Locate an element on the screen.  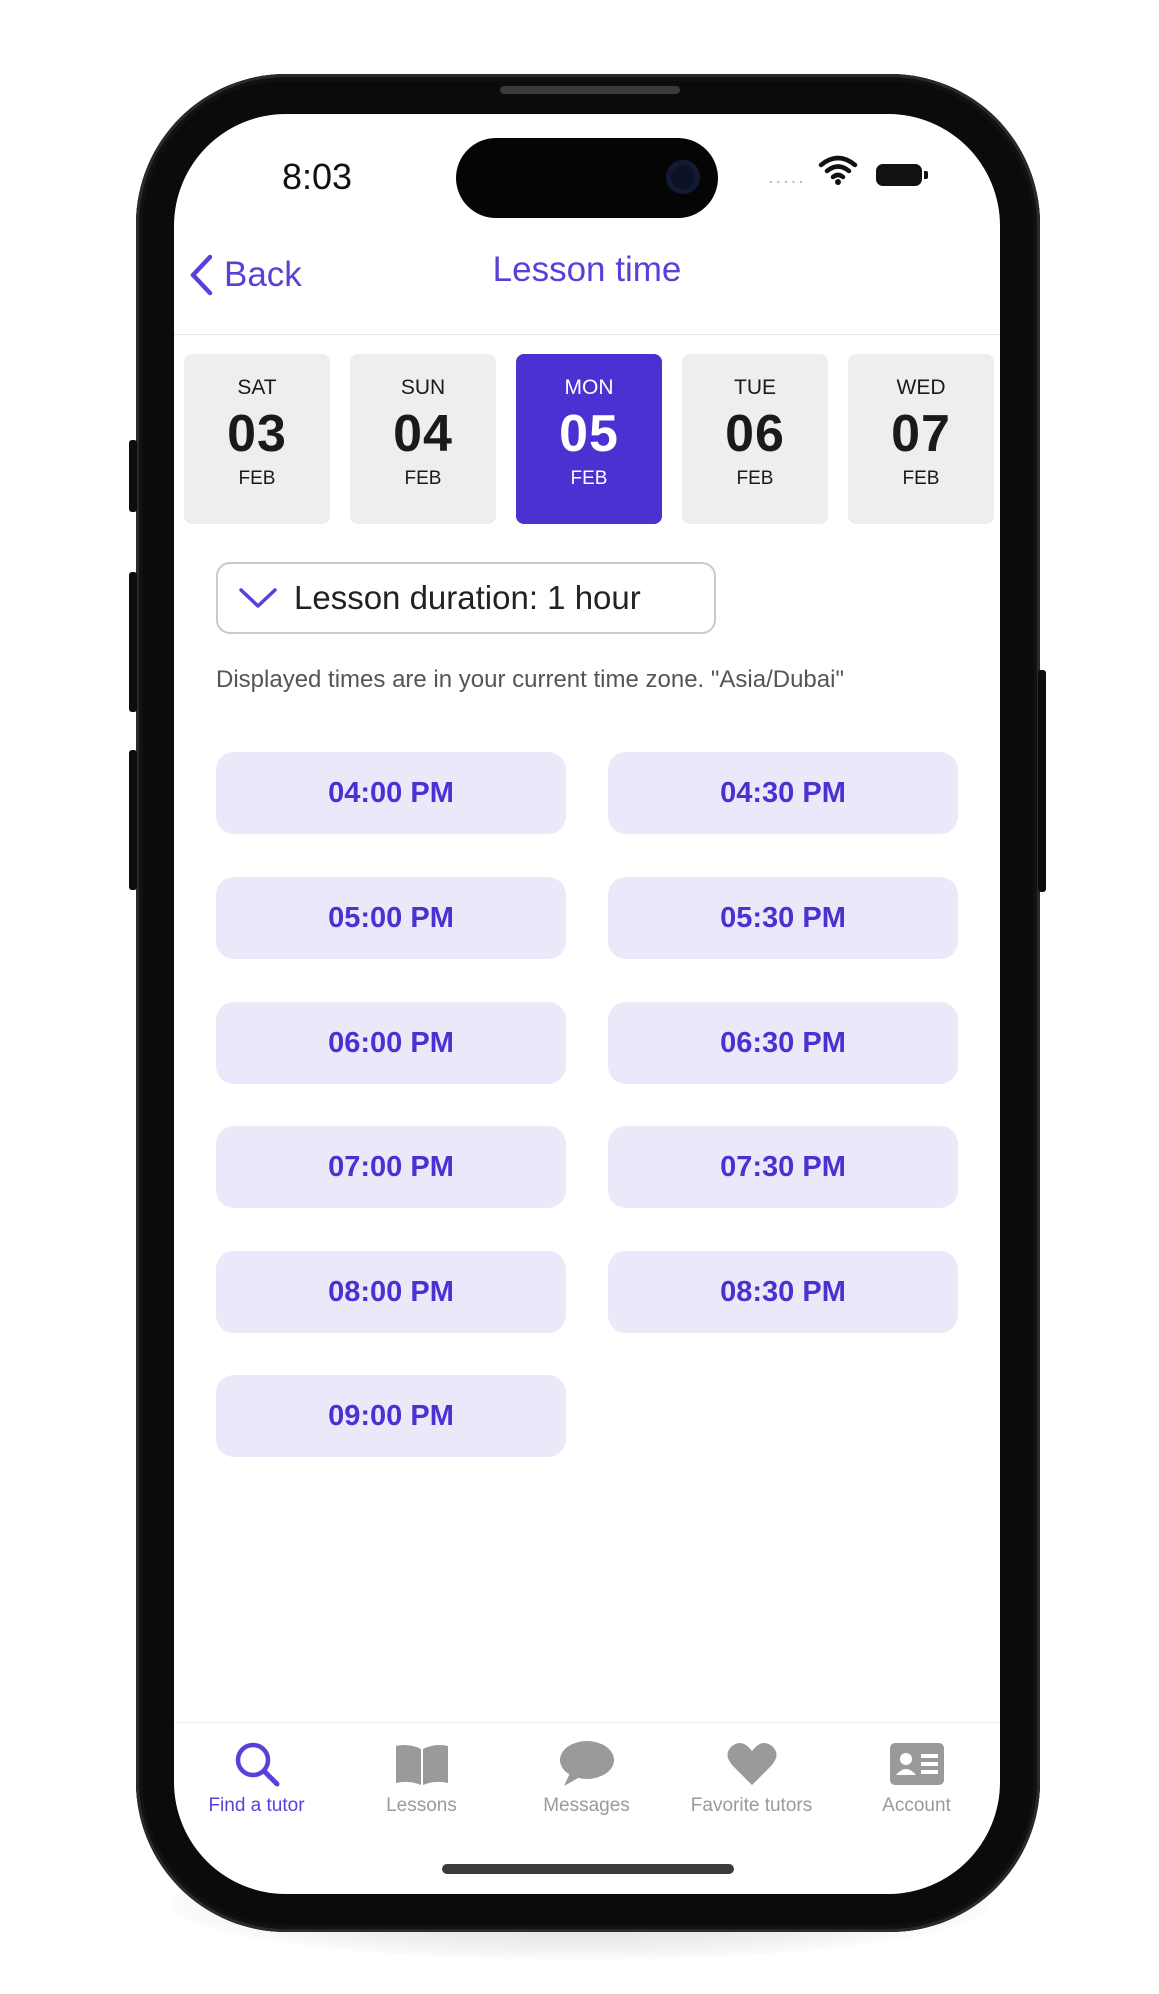
volume-up-button is located at coordinates (133, 642).